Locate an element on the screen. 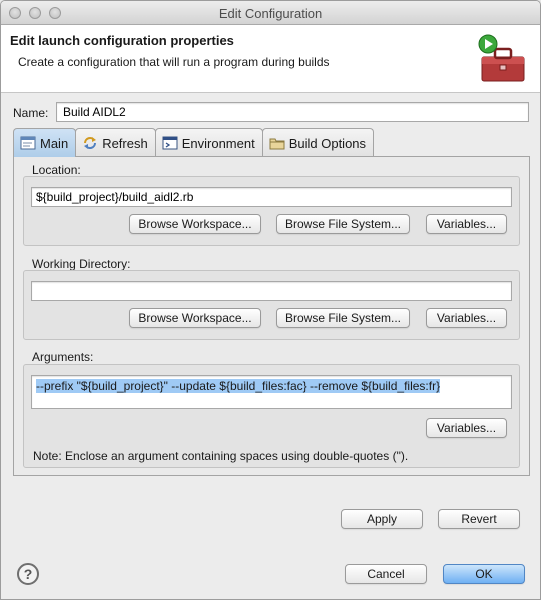 The image size is (541, 600). tab-build-options: Build Options is located at coordinates (318, 142).